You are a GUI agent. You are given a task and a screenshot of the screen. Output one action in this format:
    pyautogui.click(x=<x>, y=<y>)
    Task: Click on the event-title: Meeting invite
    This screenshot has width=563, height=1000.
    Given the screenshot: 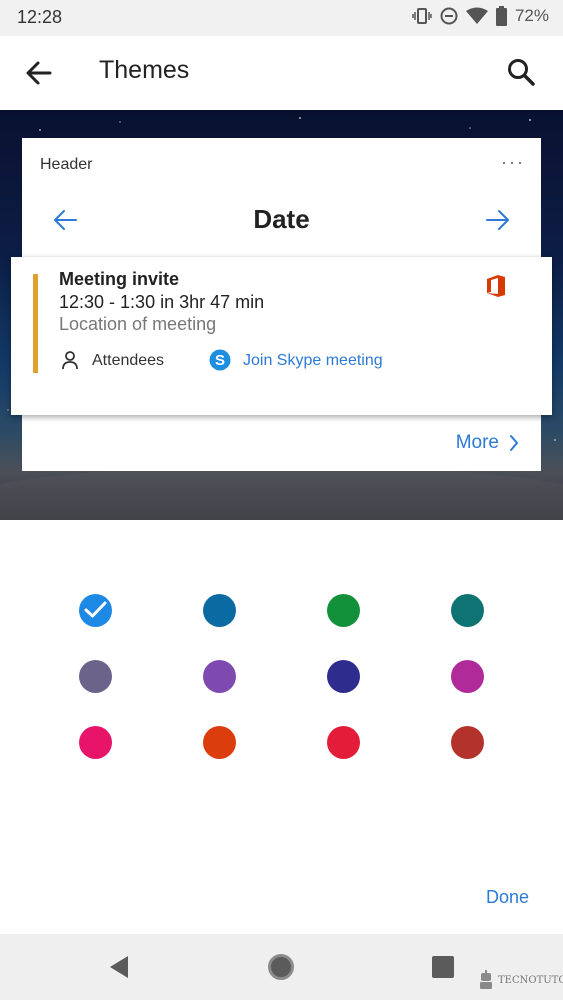 What is the action you would take?
    pyautogui.click(x=119, y=279)
    